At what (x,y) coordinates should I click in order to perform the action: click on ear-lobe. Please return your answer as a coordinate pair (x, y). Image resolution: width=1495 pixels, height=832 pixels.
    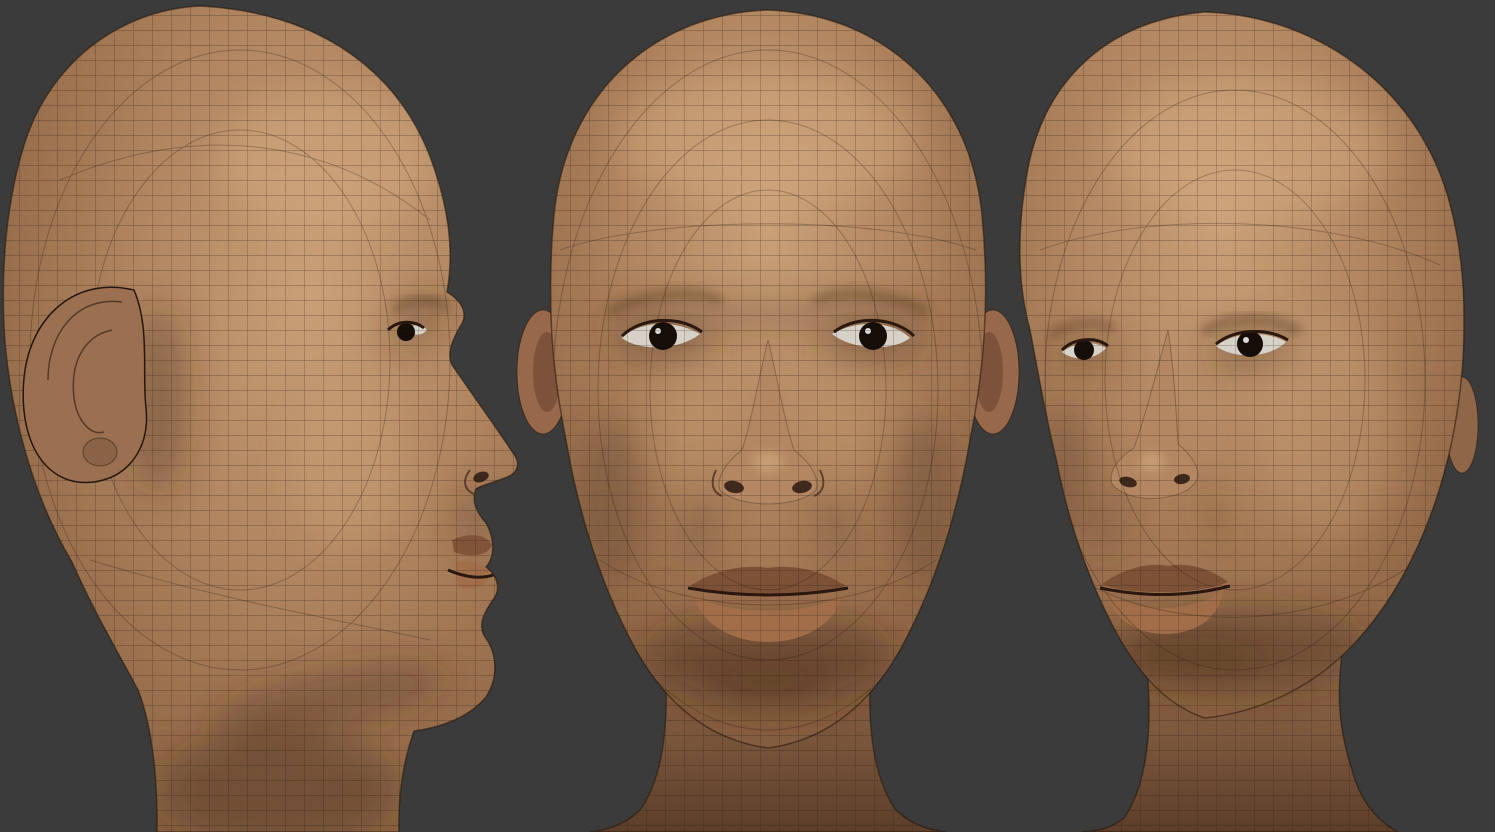
    Looking at the image, I should click on (100, 452).